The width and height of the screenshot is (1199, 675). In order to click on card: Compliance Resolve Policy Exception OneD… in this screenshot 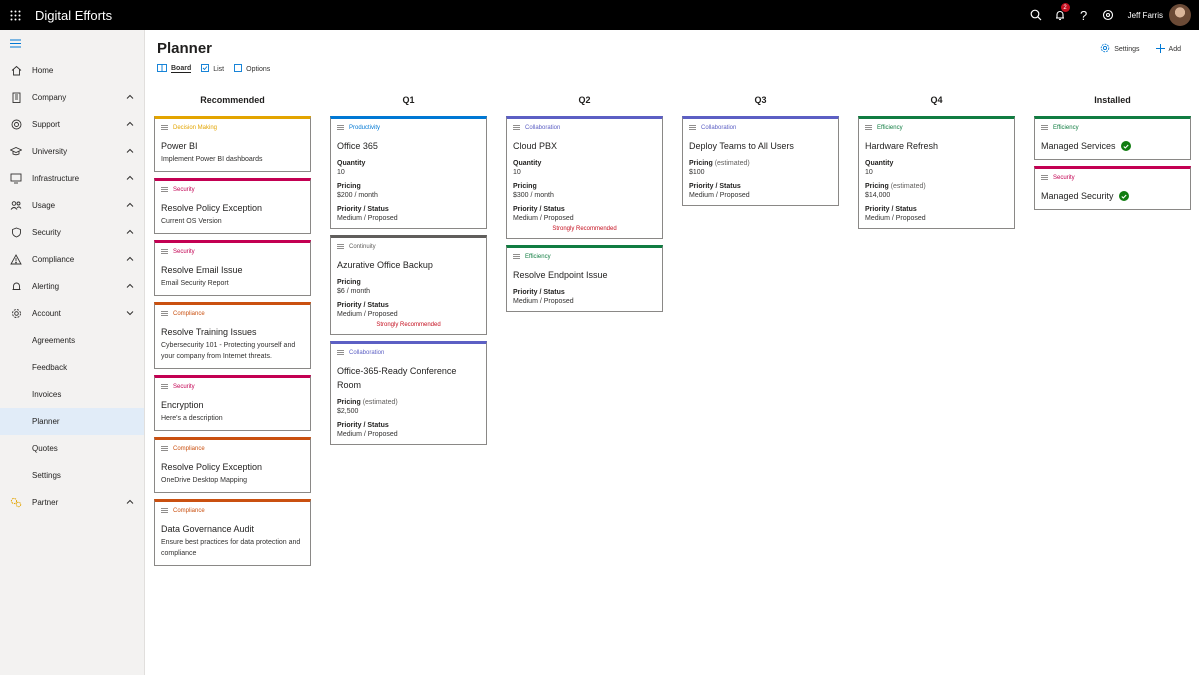, I will do `click(232, 465)`.